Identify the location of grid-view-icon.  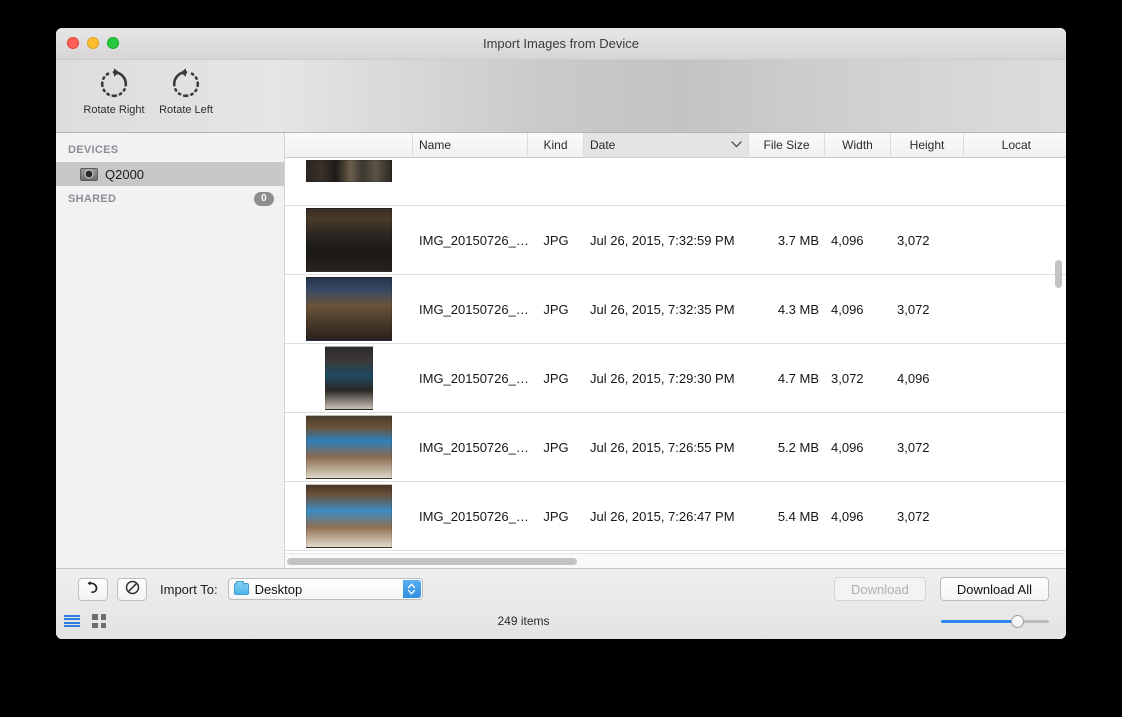
(99, 621).